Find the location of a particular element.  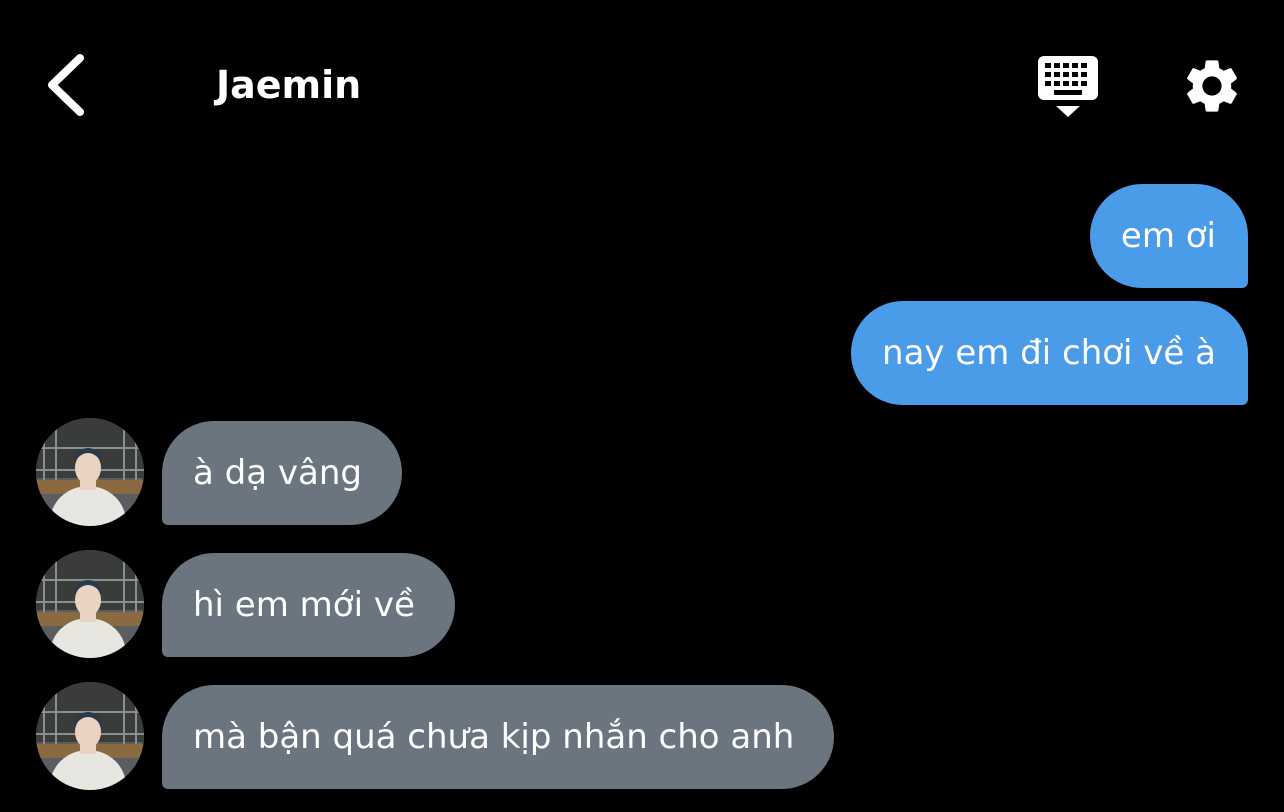

settings-button is located at coordinates (1212, 86).